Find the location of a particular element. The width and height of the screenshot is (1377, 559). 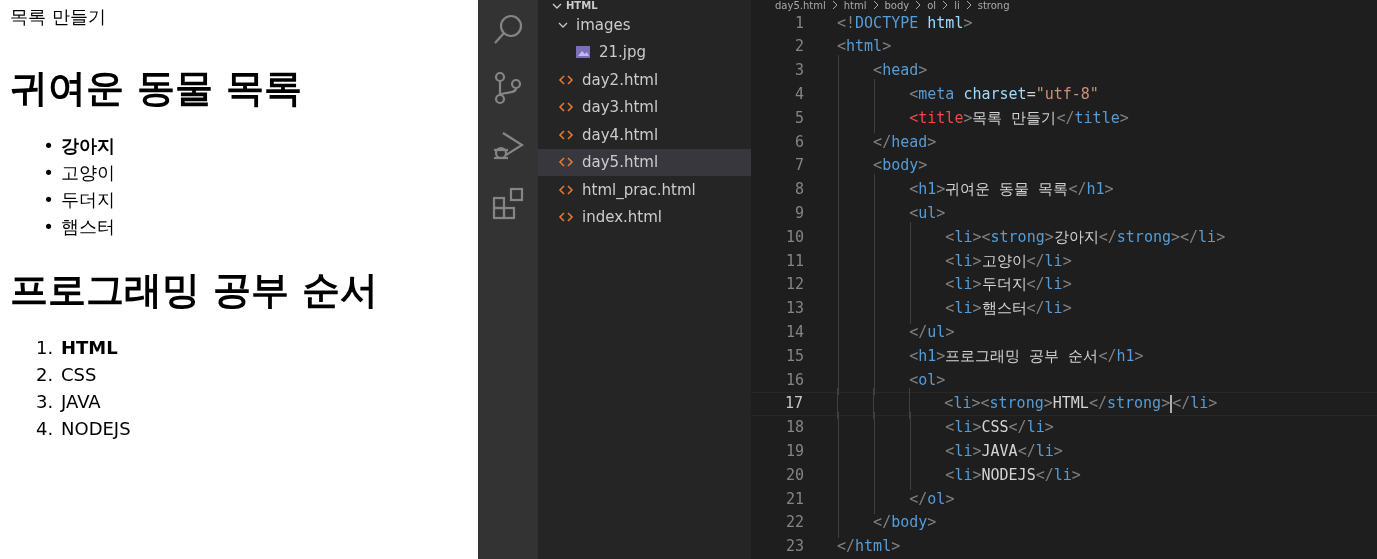

code-line: <li>두더지</li> is located at coordinates (1008, 285).